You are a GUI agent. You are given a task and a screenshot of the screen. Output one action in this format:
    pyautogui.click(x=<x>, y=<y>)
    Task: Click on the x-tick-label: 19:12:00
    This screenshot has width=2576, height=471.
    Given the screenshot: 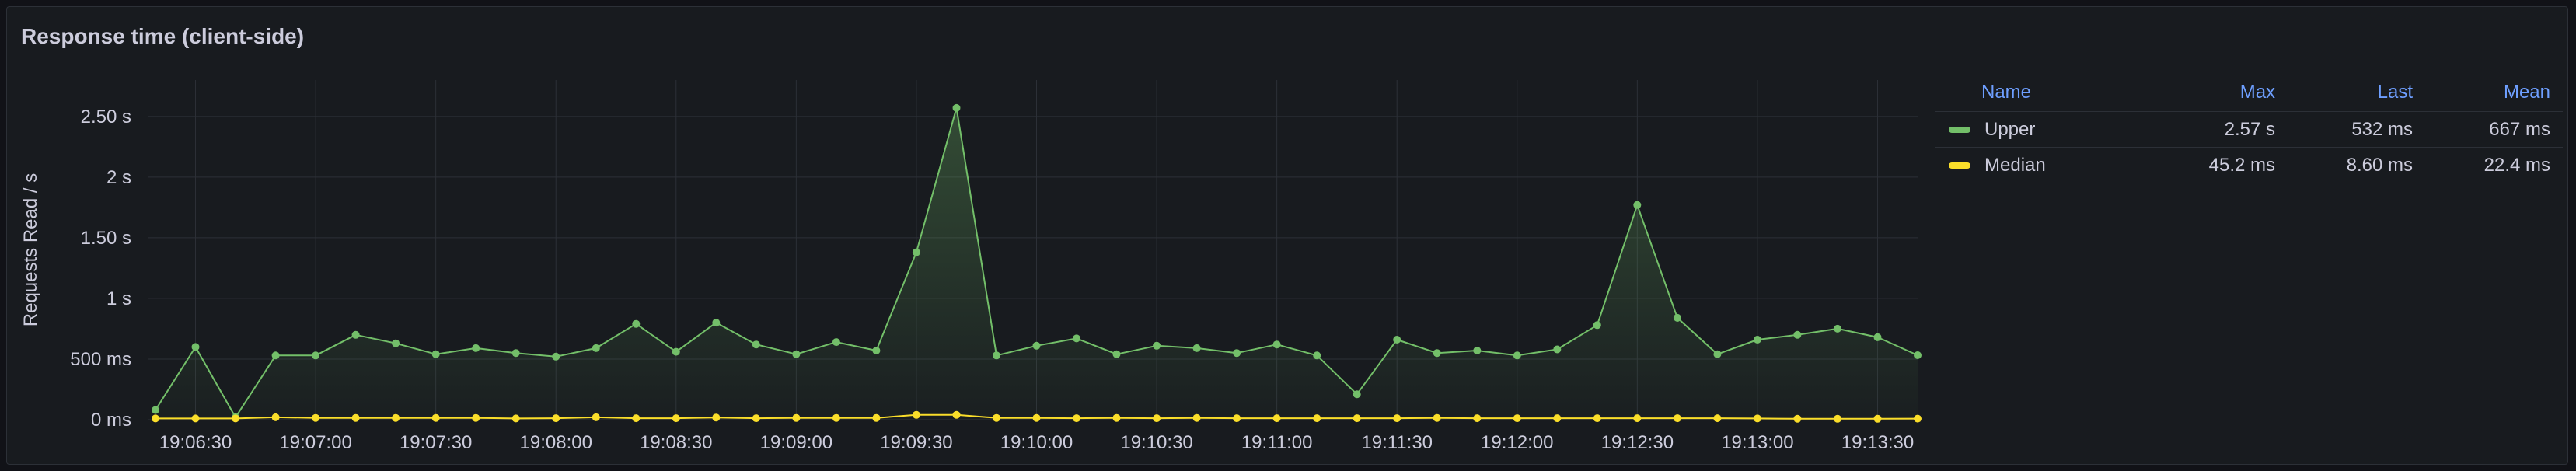 What is the action you would take?
    pyautogui.click(x=1517, y=442)
    